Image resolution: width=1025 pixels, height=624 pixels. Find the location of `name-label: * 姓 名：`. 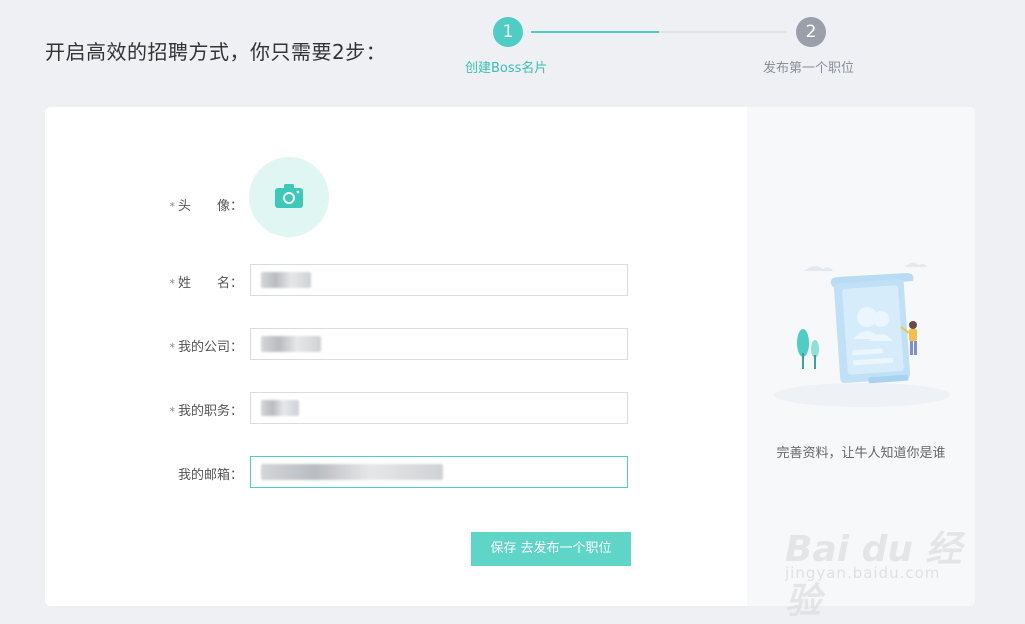

name-label: * 姓 名： is located at coordinates (206, 283).